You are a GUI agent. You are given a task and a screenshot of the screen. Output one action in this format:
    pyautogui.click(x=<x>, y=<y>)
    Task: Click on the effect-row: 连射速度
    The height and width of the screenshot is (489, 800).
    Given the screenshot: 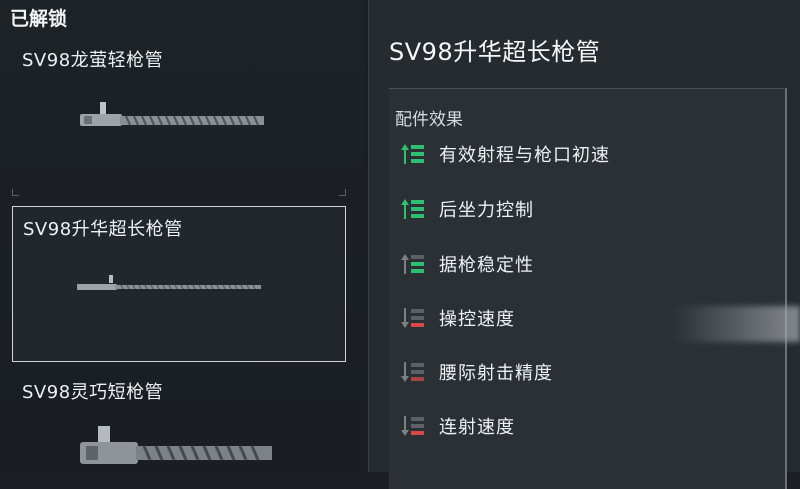 What is the action you would take?
    pyautogui.click(x=458, y=426)
    